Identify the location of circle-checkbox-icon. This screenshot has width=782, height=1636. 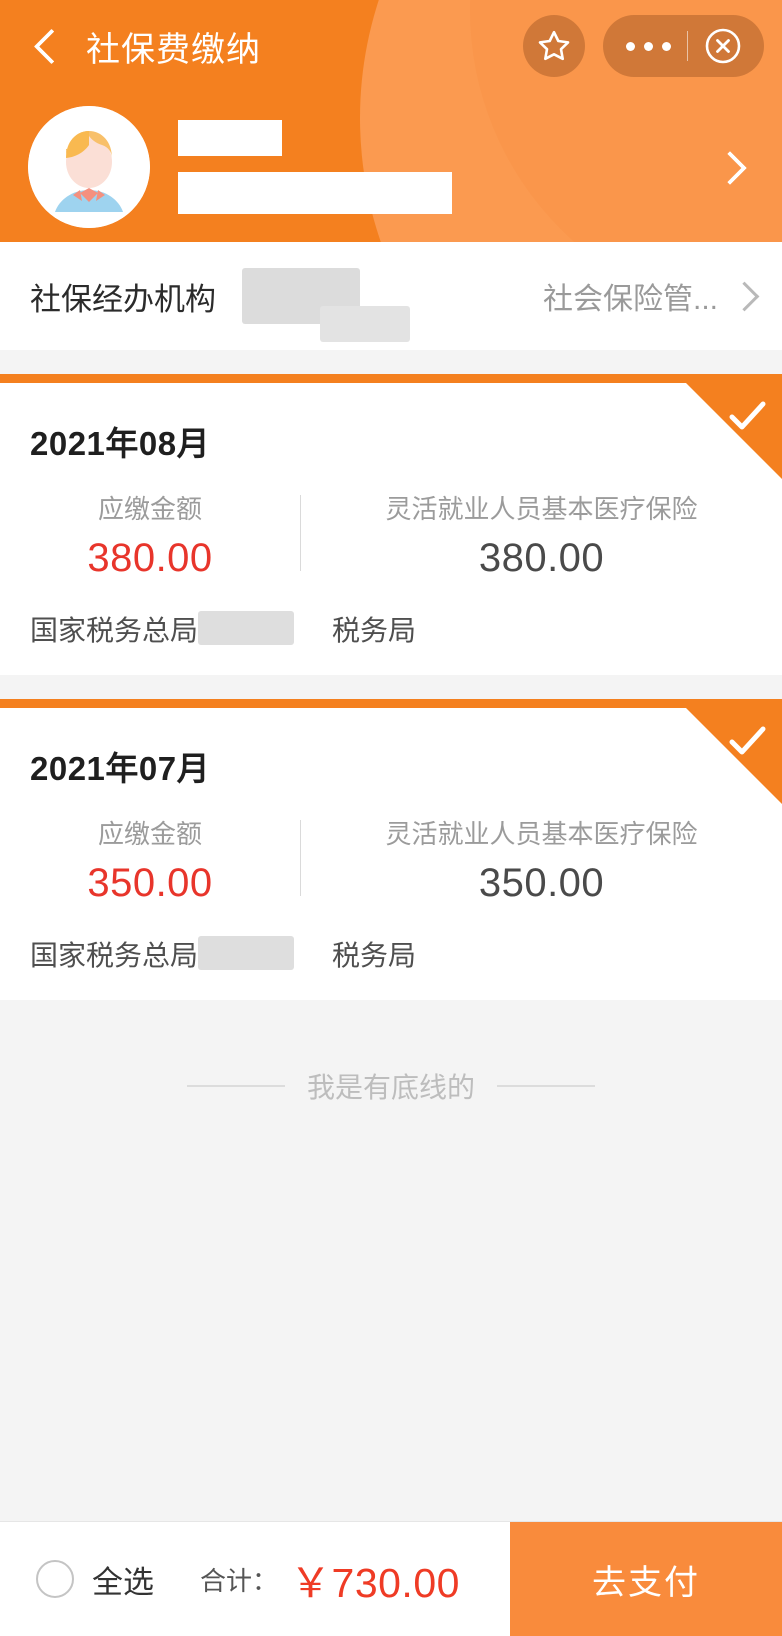
(55, 1579).